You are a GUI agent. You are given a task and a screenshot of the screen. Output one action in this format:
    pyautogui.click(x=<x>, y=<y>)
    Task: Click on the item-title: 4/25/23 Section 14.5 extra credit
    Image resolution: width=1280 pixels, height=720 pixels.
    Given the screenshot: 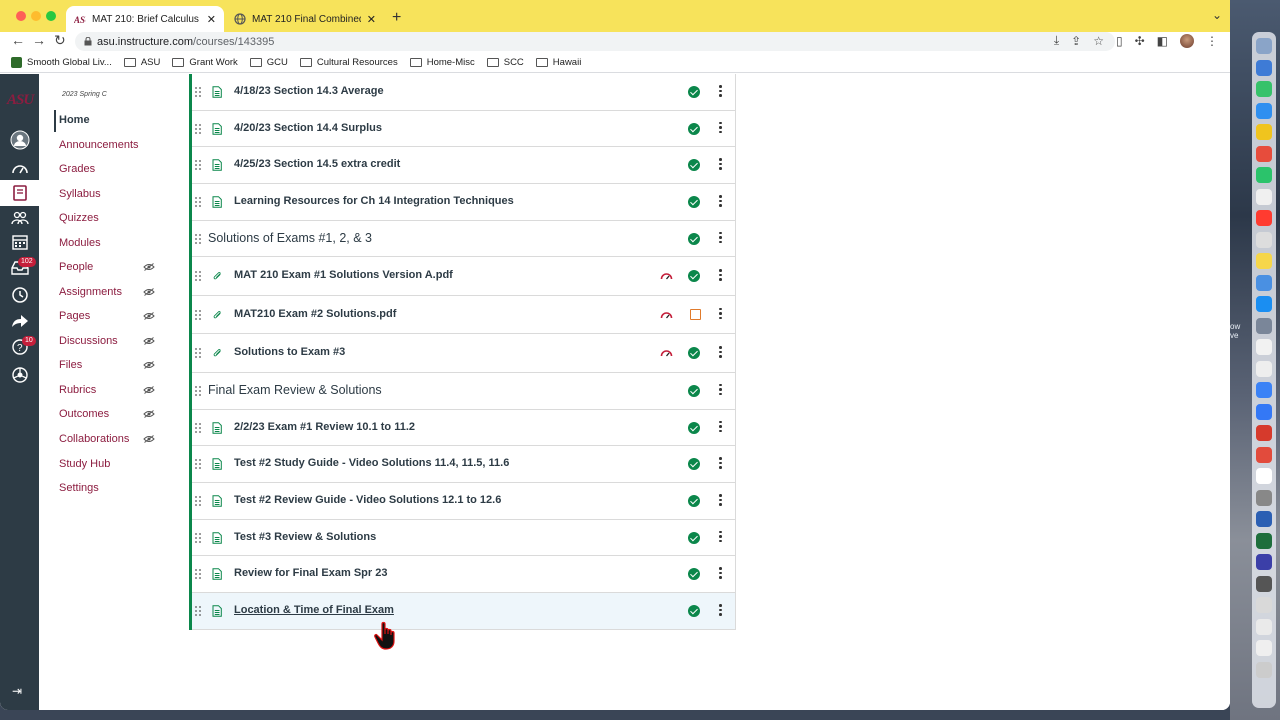 What is the action you would take?
    pyautogui.click(x=317, y=164)
    